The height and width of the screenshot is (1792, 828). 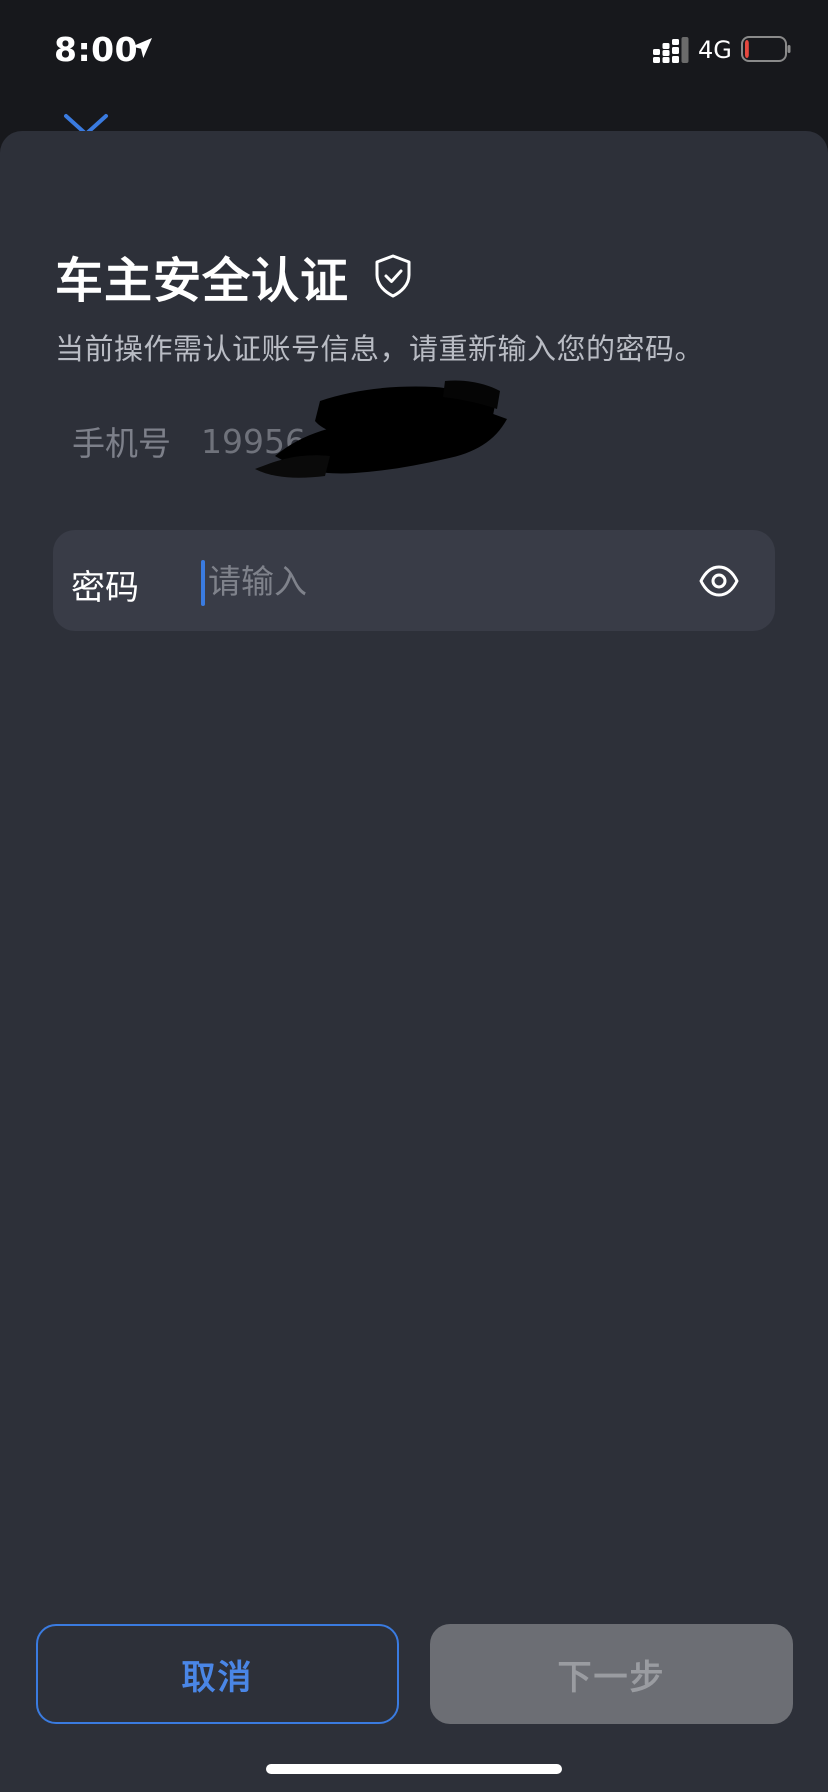 I want to click on page-title: 车主安全认证, so click(x=202, y=281).